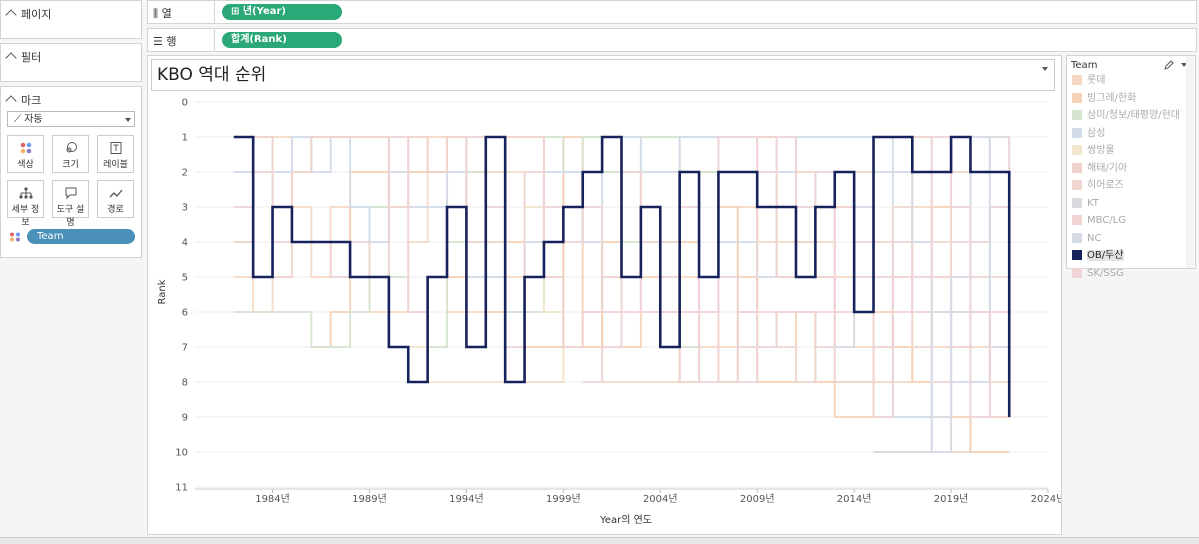  What do you see at coordinates (282, 40) in the screenshot?
I see `rank-pill: 합계(Rank)` at bounding box center [282, 40].